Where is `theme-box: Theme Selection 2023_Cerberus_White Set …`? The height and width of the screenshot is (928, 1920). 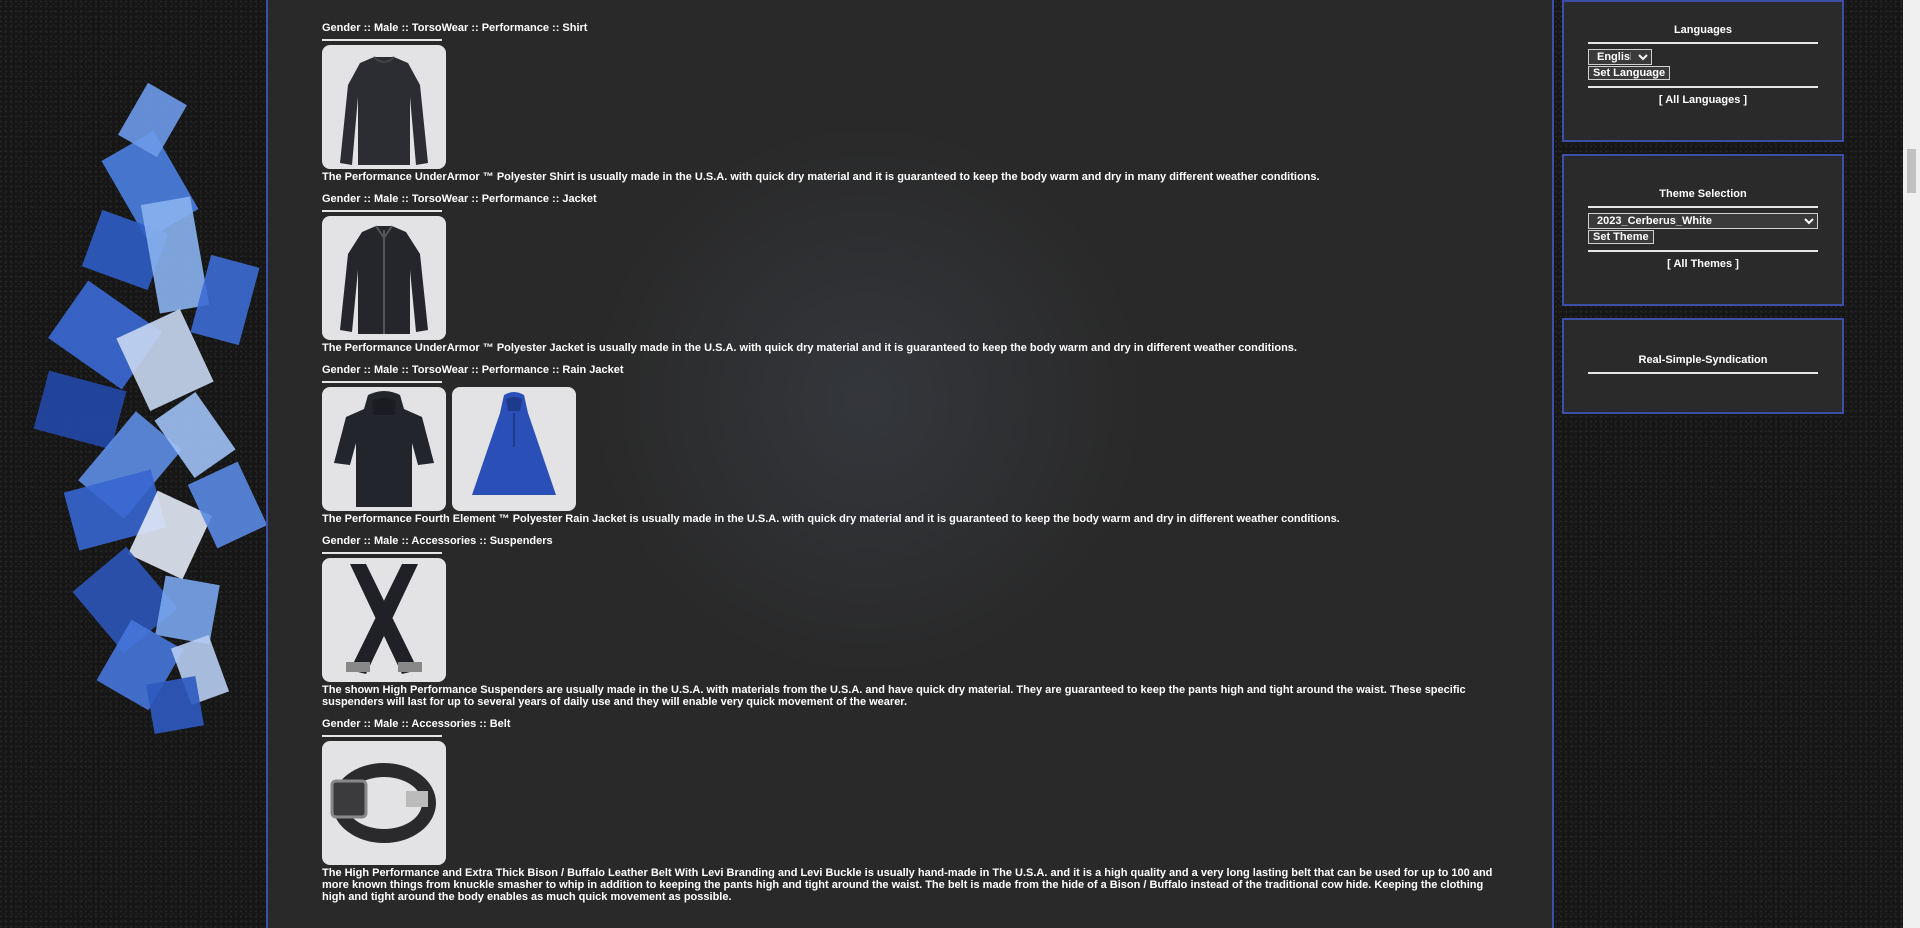 theme-box: Theme Selection 2023_Cerberus_White Set … is located at coordinates (1703, 230).